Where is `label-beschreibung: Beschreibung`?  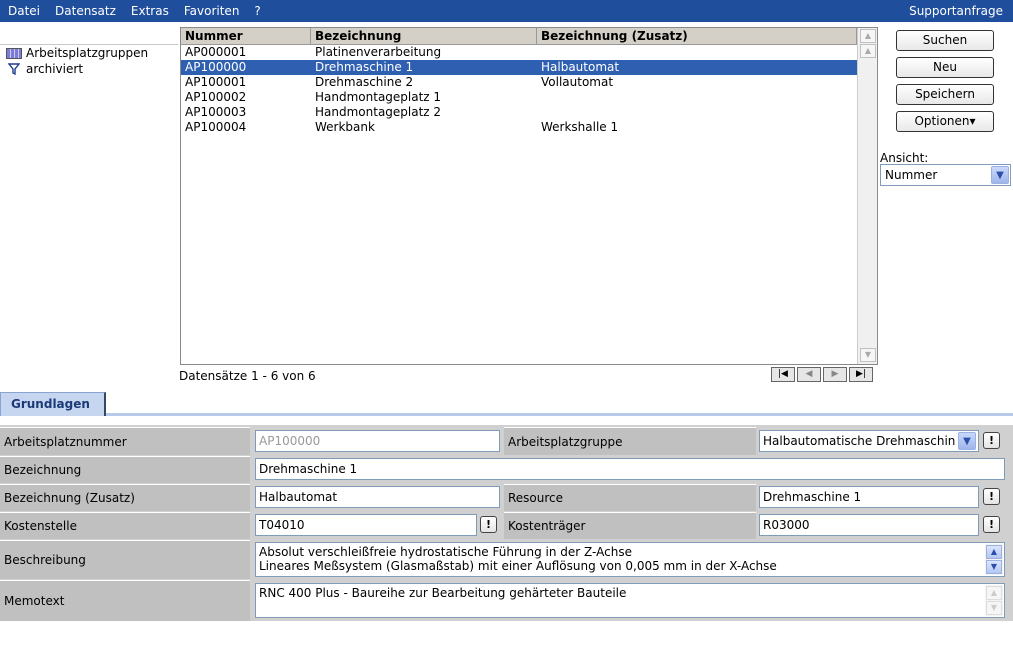
label-beschreibung: Beschreibung is located at coordinates (125, 559).